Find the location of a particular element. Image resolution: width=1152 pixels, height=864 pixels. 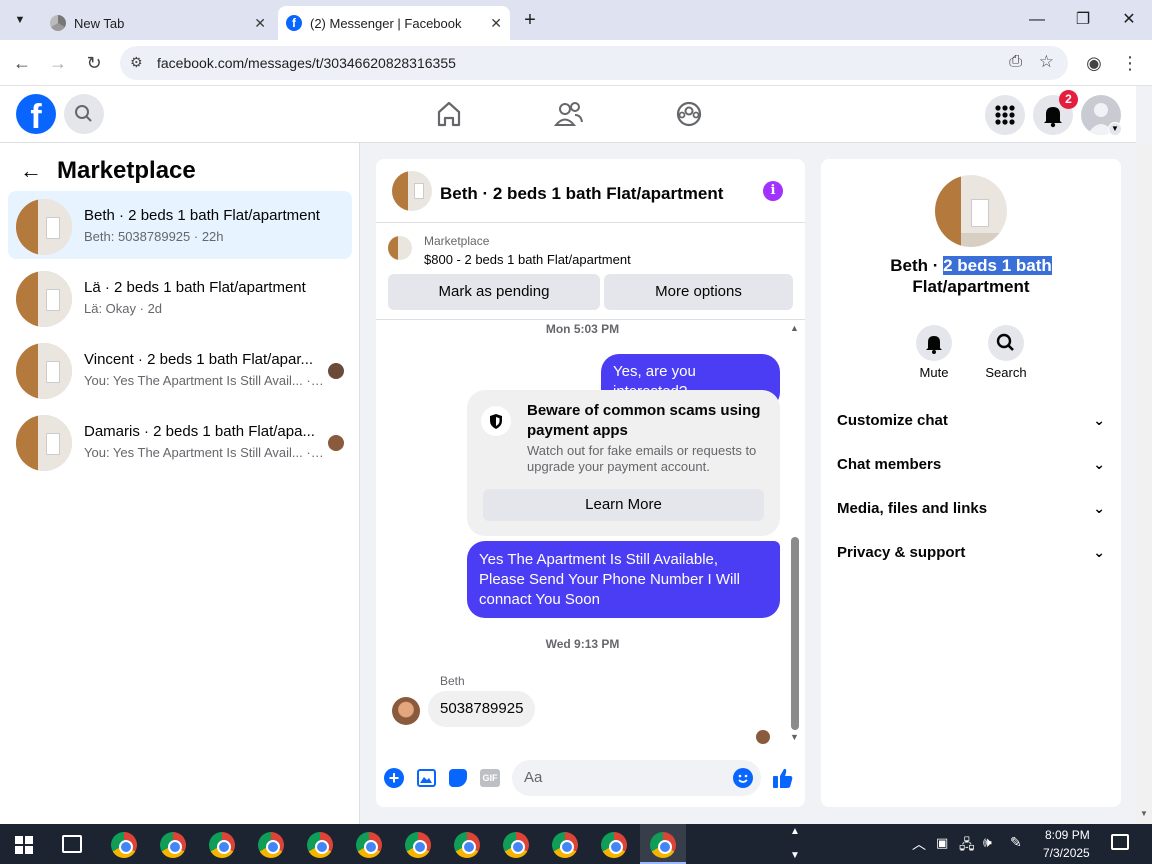

friends-nav-button is located at coordinates (569, 114).